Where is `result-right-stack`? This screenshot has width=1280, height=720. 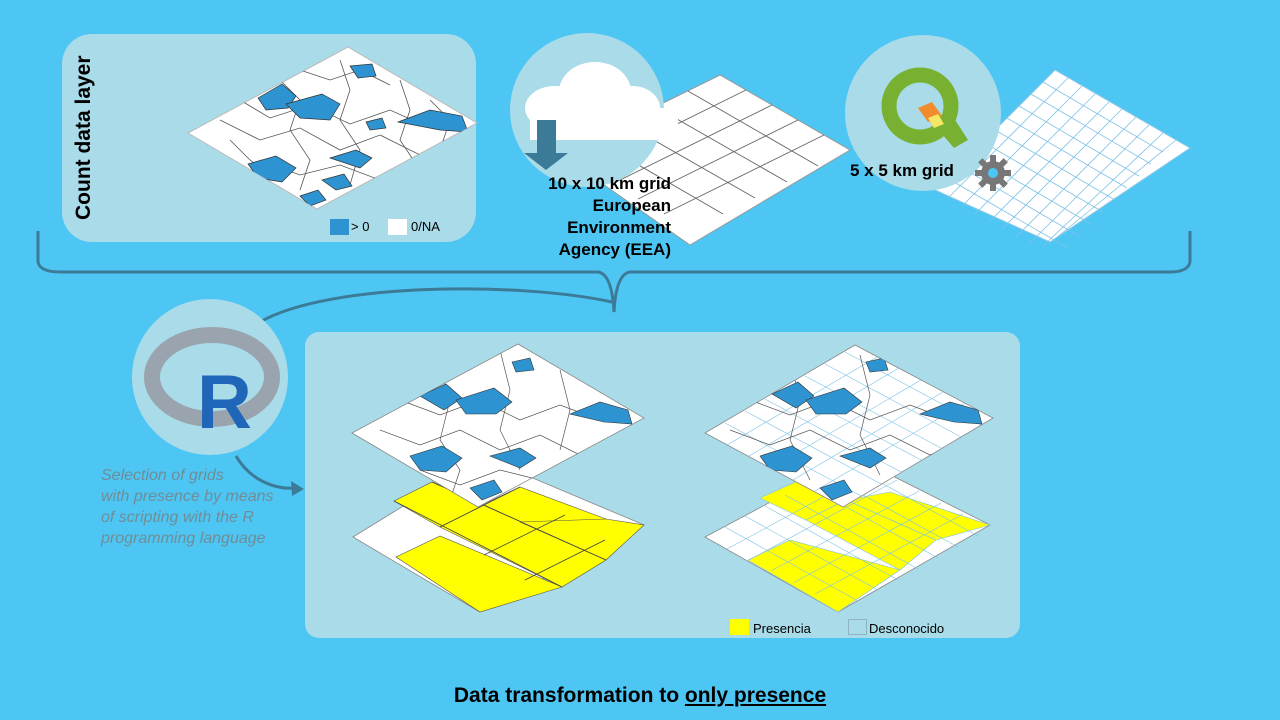 result-right-stack is located at coordinates (849, 478).